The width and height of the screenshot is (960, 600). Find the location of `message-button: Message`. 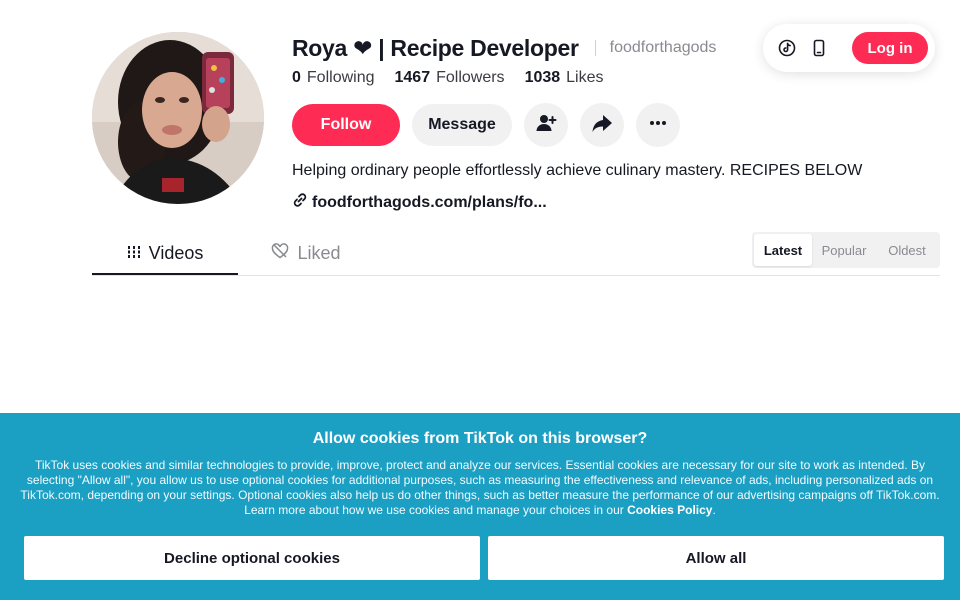

message-button: Message is located at coordinates (462, 125).